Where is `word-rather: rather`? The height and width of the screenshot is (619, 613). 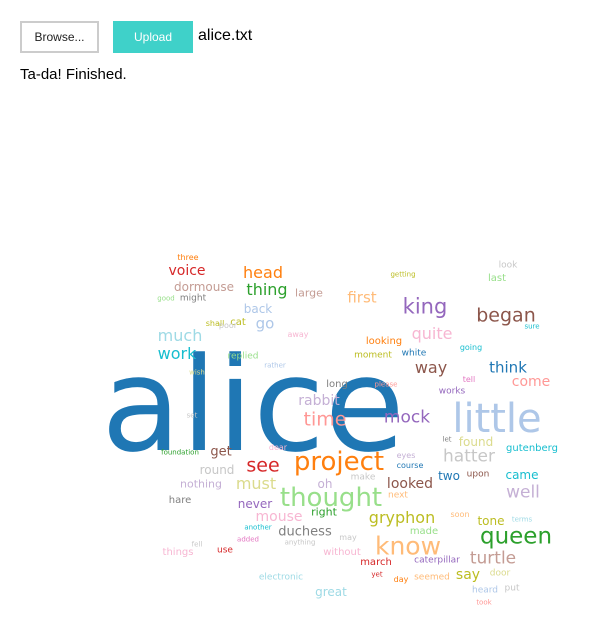 word-rather: rather is located at coordinates (275, 365).